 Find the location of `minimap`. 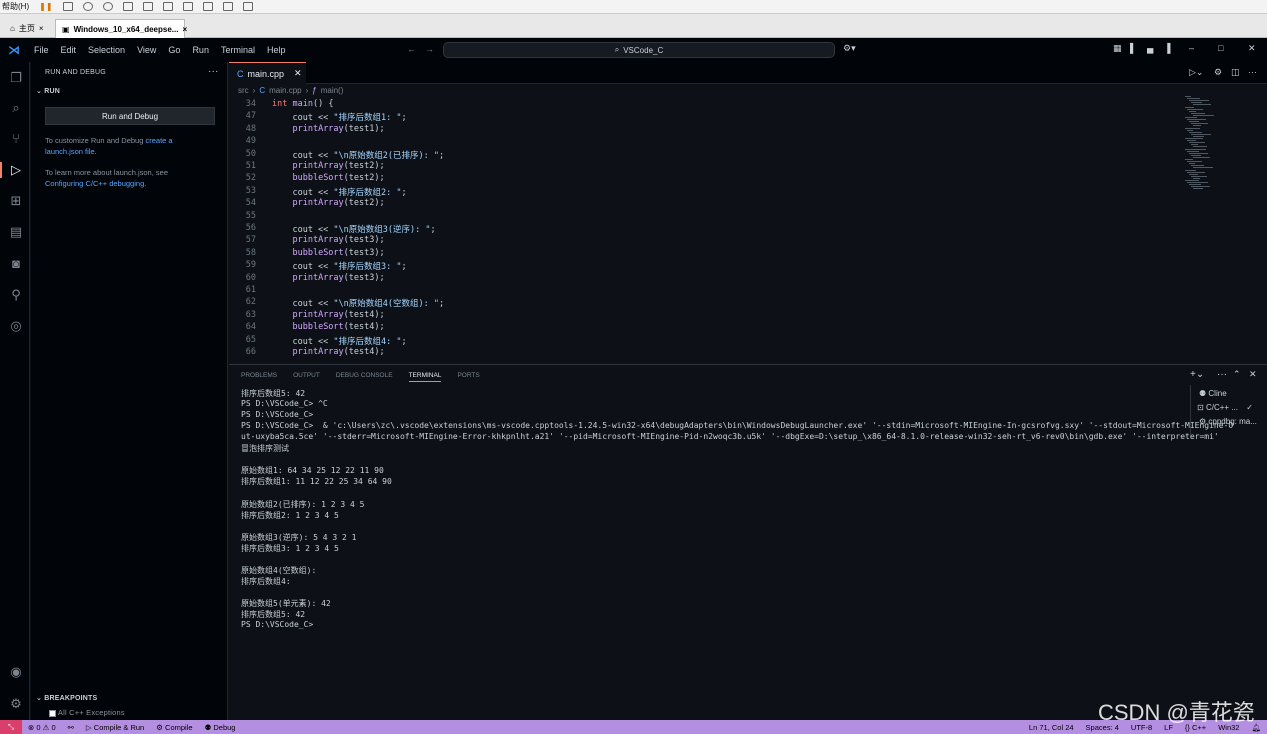

minimap is located at coordinates (1200, 146).